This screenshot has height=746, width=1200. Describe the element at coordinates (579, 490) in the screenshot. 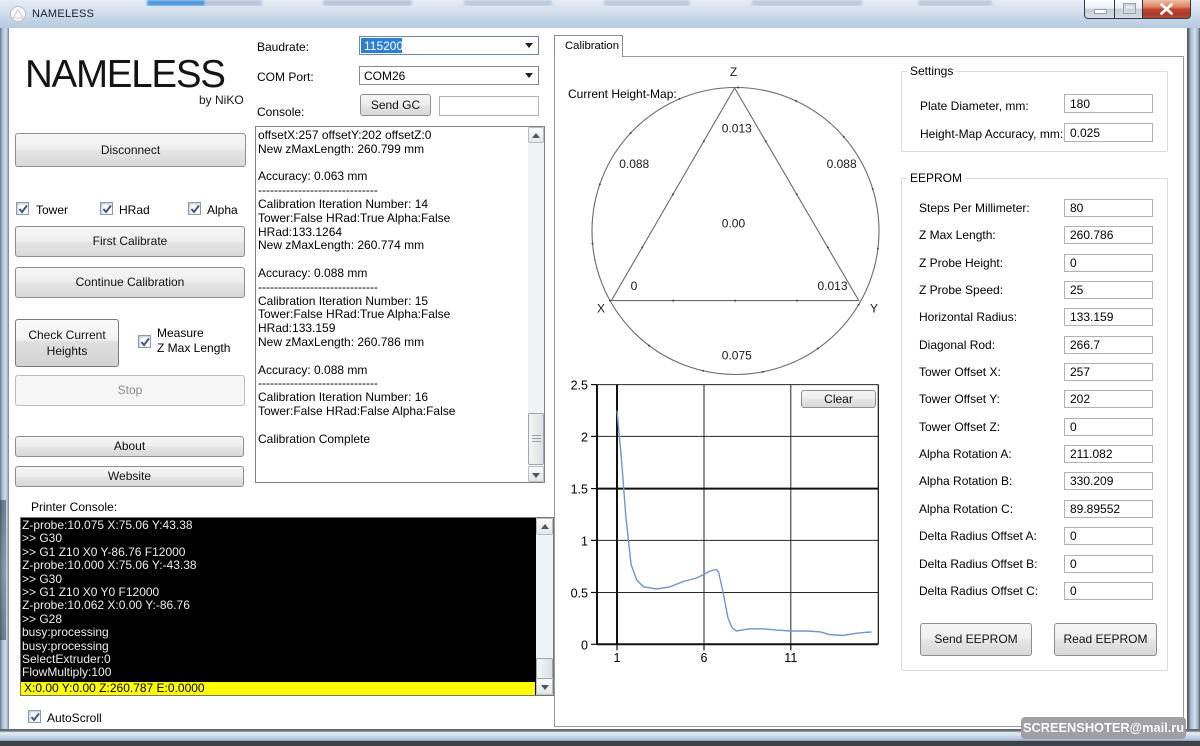

I see `svg-text: 1.5` at that location.